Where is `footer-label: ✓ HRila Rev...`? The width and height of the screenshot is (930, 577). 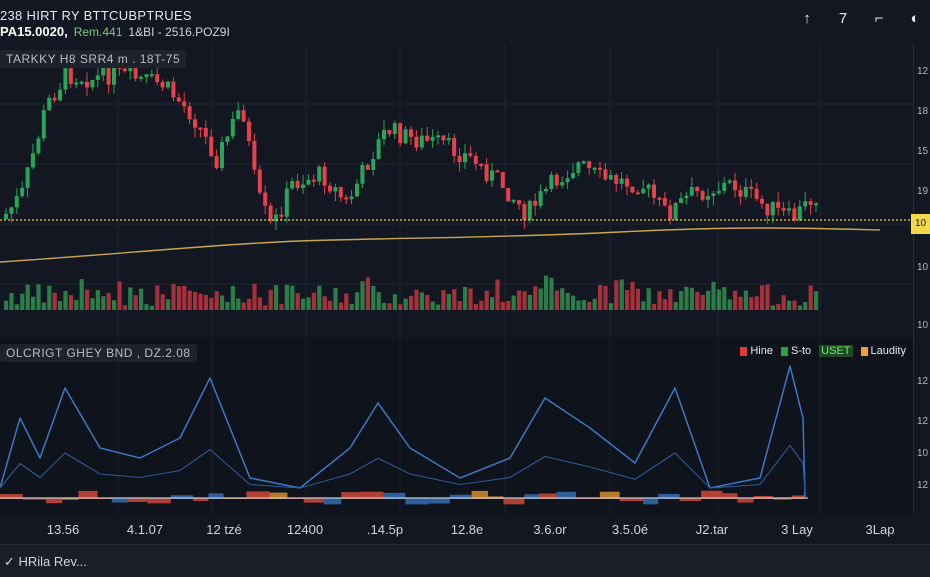 footer-label: ✓ HRila Rev... is located at coordinates (45, 562).